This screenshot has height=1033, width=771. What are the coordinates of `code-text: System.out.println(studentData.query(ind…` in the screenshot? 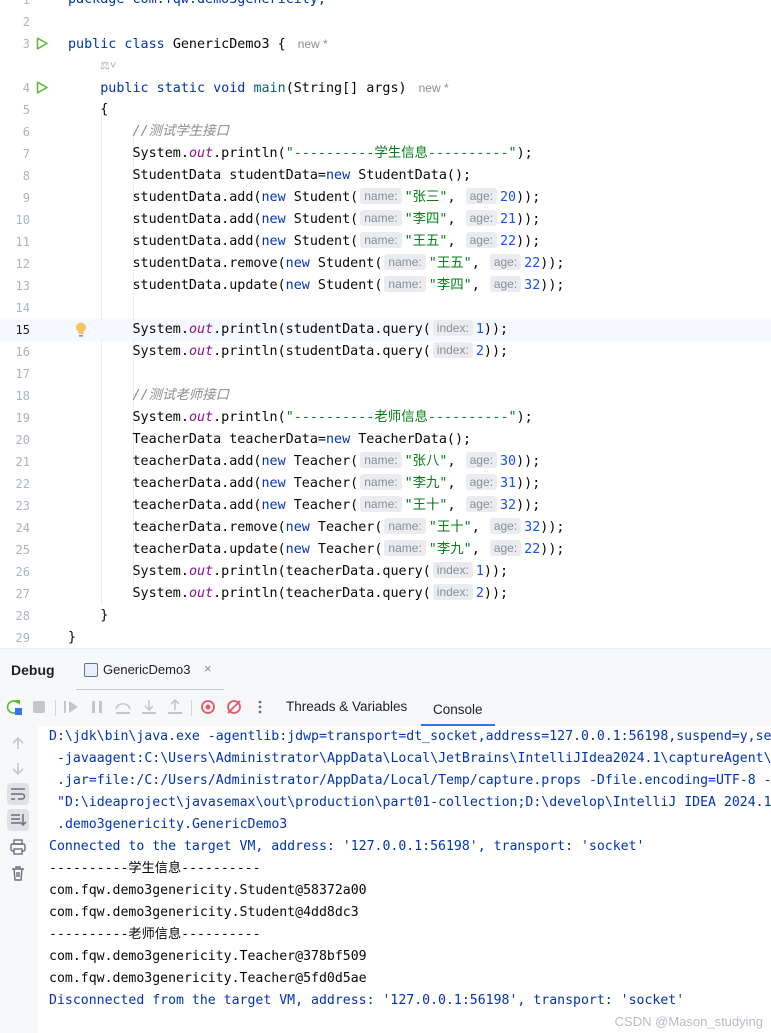 It's located at (288, 352).